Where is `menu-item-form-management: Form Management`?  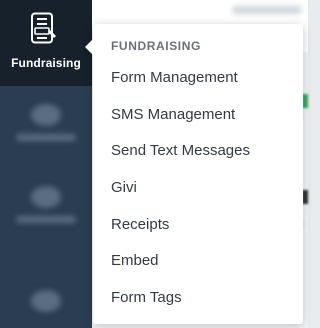
menu-item-form-management: Form Management is located at coordinates (180, 84).